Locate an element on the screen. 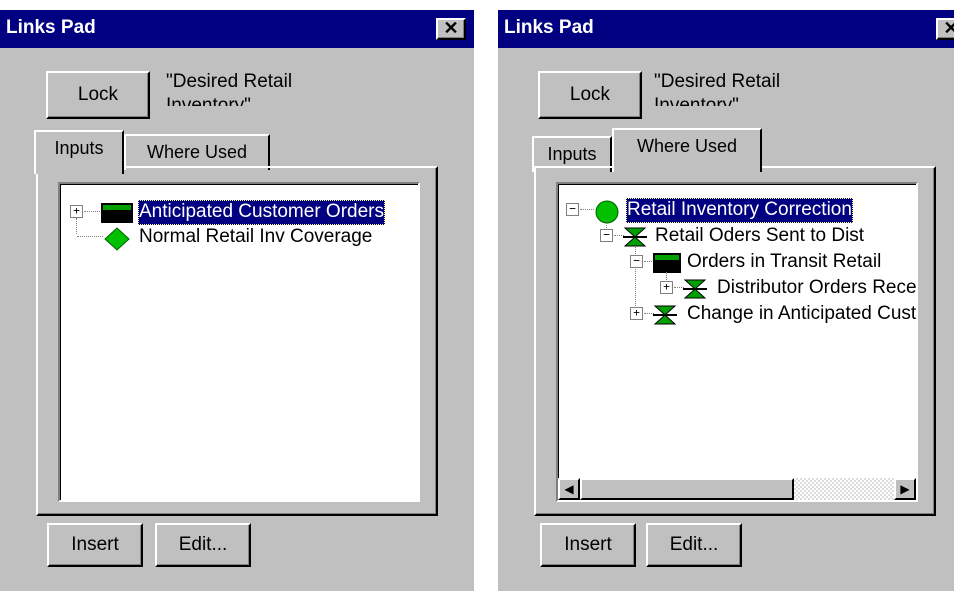 Image resolution: width=954 pixels, height=591 pixels. scroll-right-button: ▶ is located at coordinates (905, 489).